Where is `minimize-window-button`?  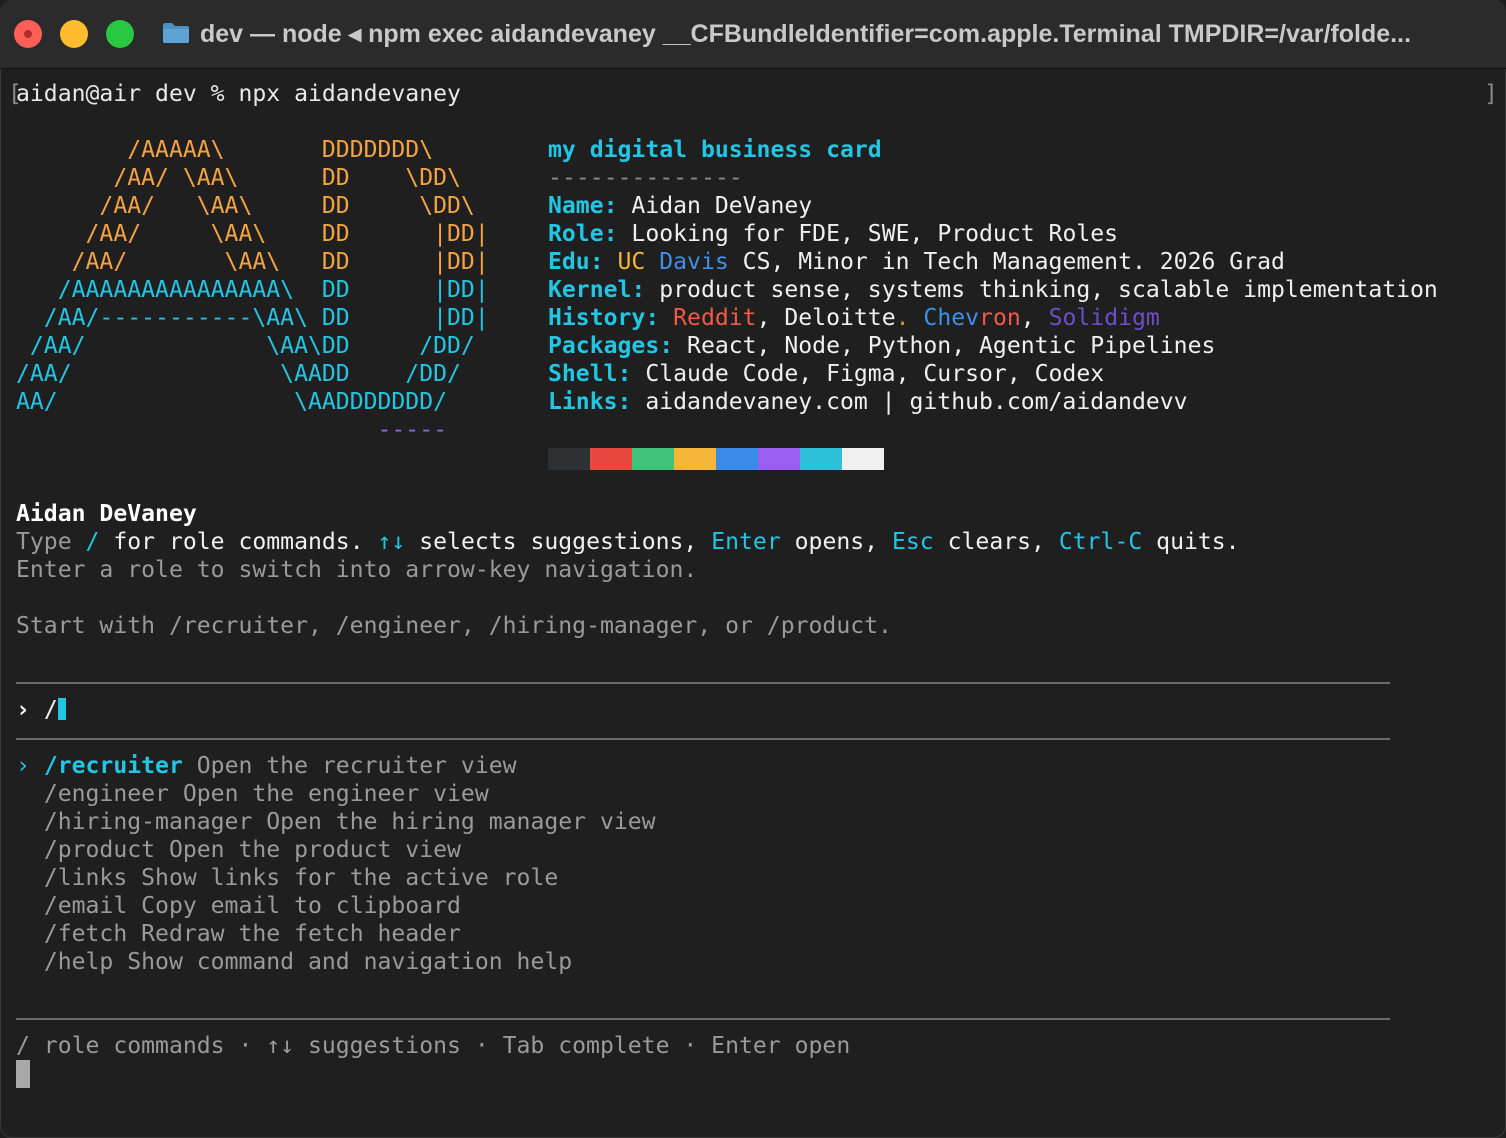 minimize-window-button is located at coordinates (74, 34).